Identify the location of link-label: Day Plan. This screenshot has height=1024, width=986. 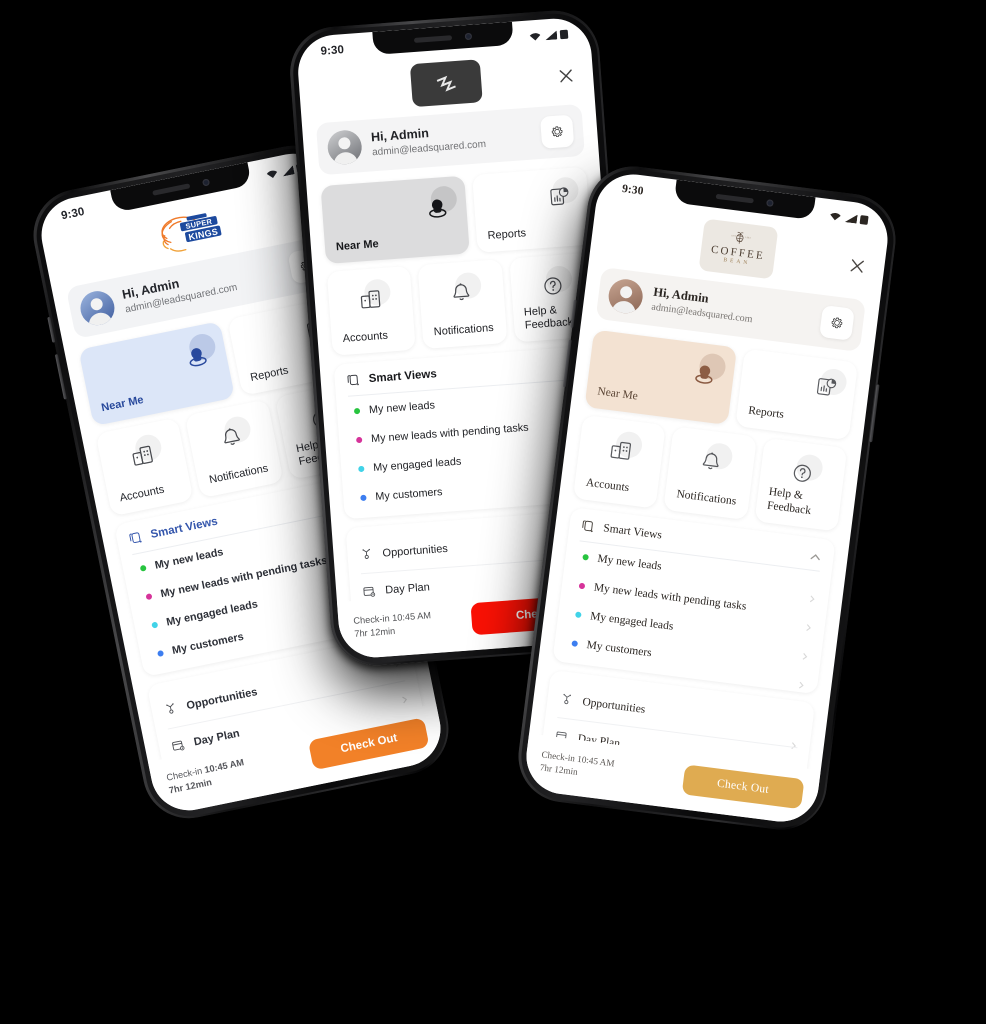
(407, 589).